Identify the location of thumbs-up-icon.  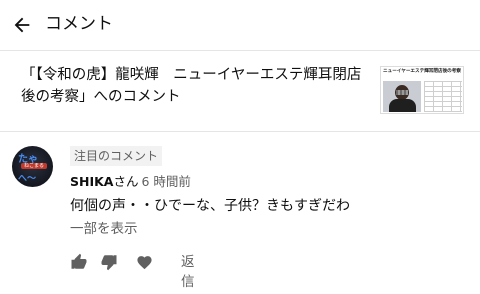
(79, 261).